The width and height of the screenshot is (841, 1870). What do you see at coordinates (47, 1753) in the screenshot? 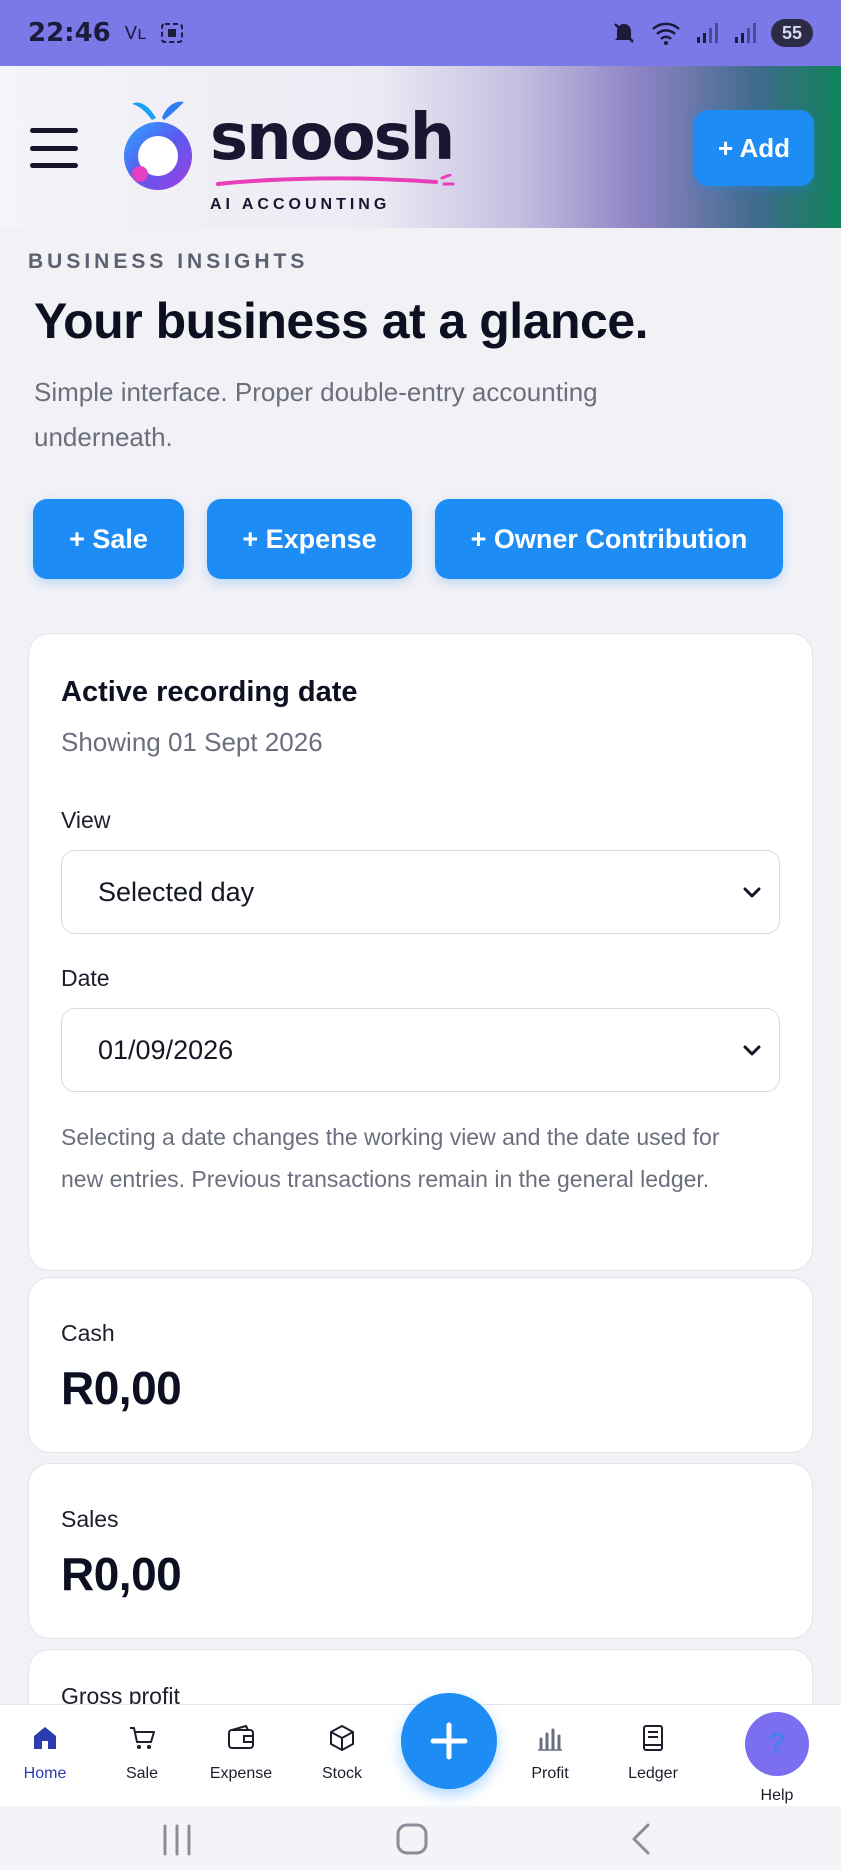
I see `nav-home: Home` at bounding box center [47, 1753].